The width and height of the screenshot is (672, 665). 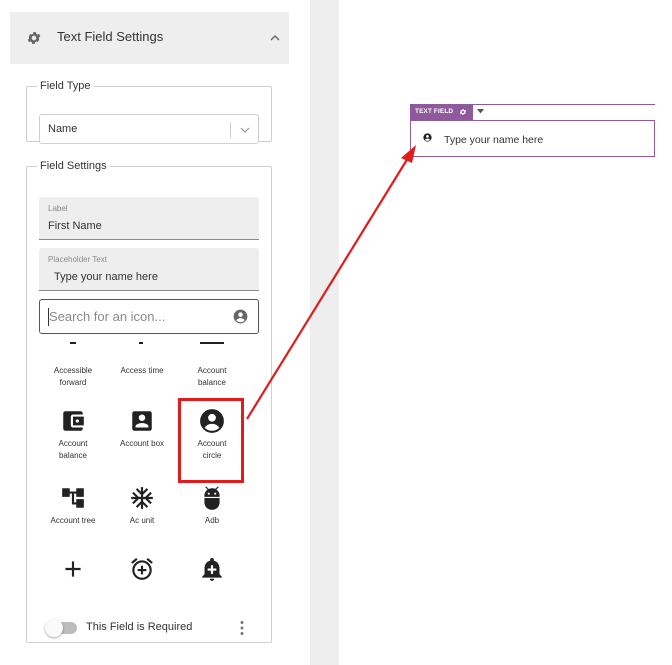 What do you see at coordinates (58, 208) in the screenshot?
I see `label-field-caption: Label` at bounding box center [58, 208].